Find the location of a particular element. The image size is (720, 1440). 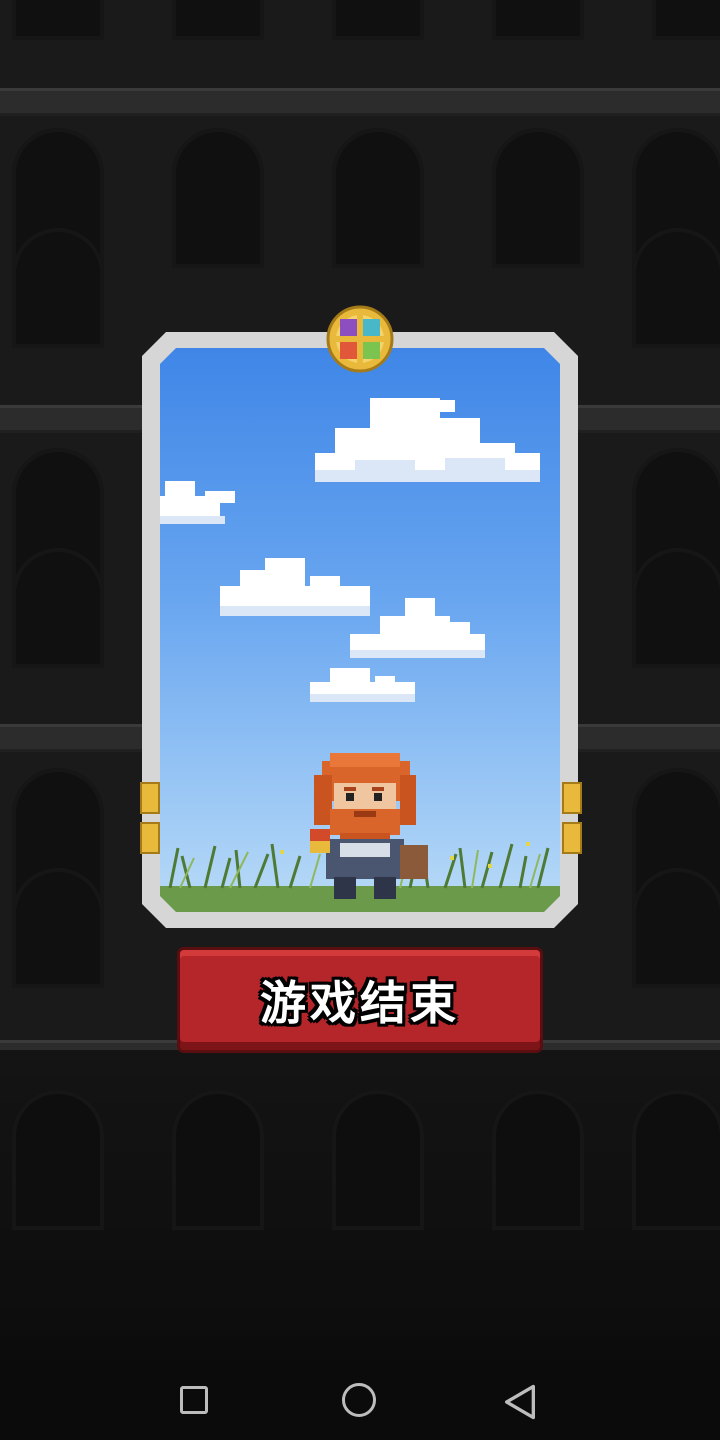

square-icon is located at coordinates (194, 1400).